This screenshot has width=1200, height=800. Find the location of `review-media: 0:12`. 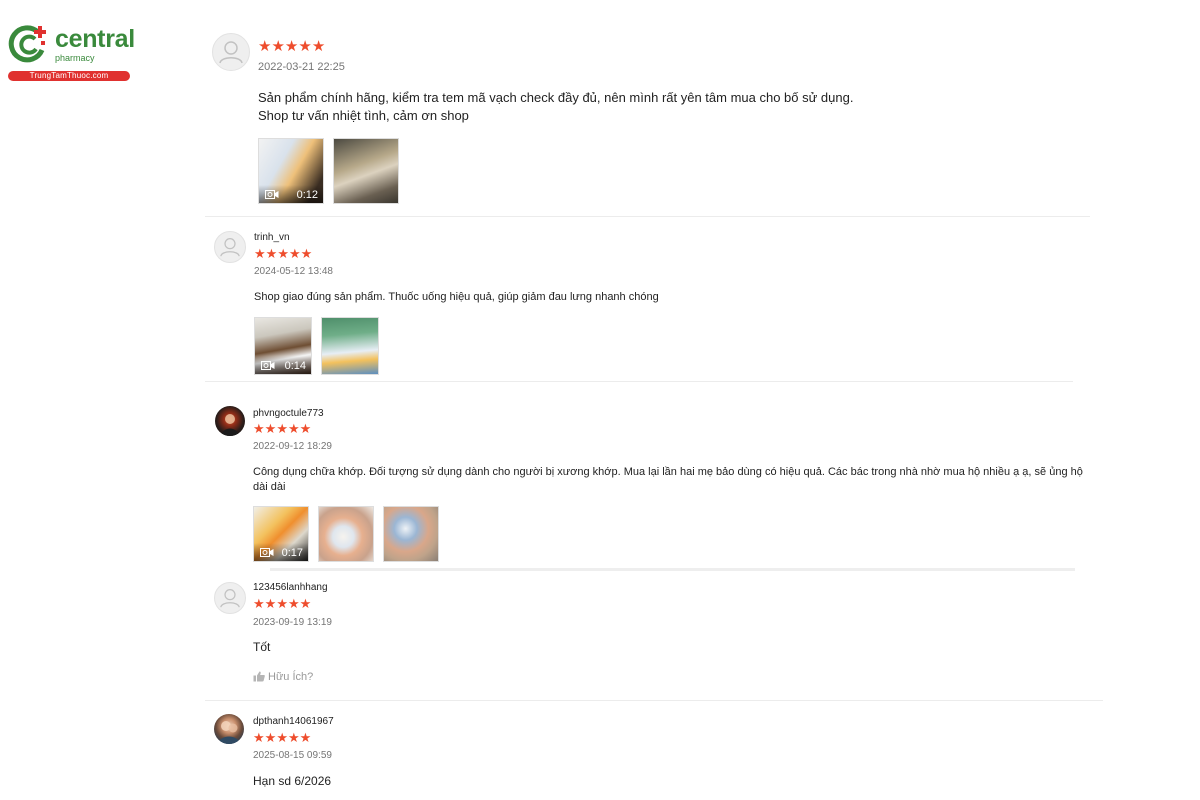

review-media: 0:12 is located at coordinates (333, 171).